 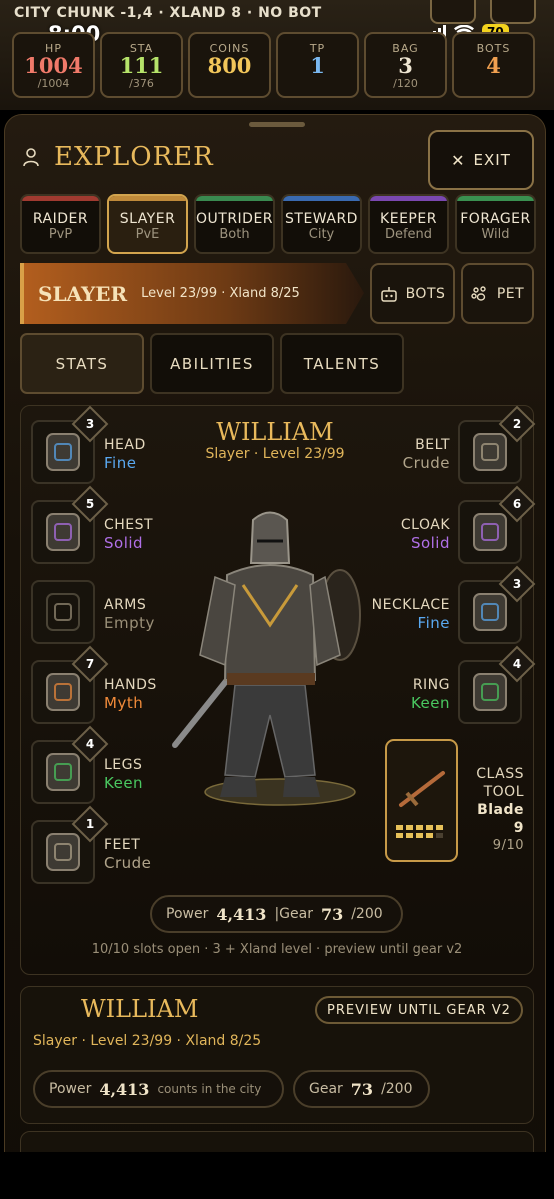 I want to click on slot-name: FEET, so click(x=122, y=845).